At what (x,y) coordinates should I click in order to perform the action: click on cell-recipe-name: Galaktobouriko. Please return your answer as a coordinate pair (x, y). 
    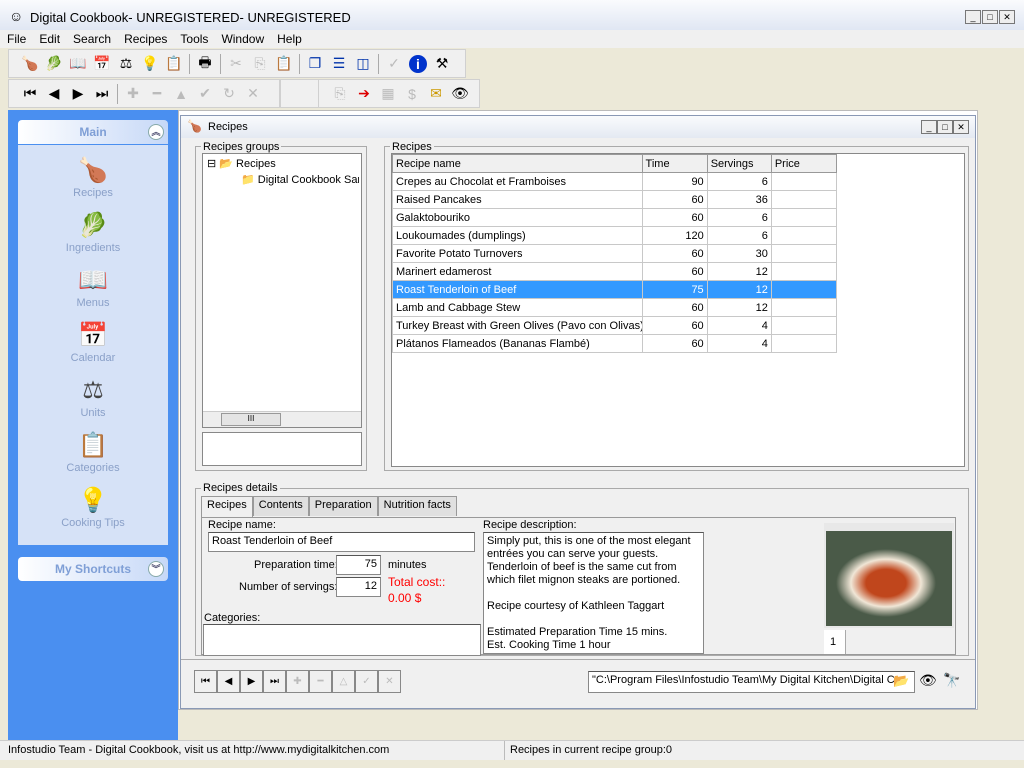
    Looking at the image, I should click on (517, 217).